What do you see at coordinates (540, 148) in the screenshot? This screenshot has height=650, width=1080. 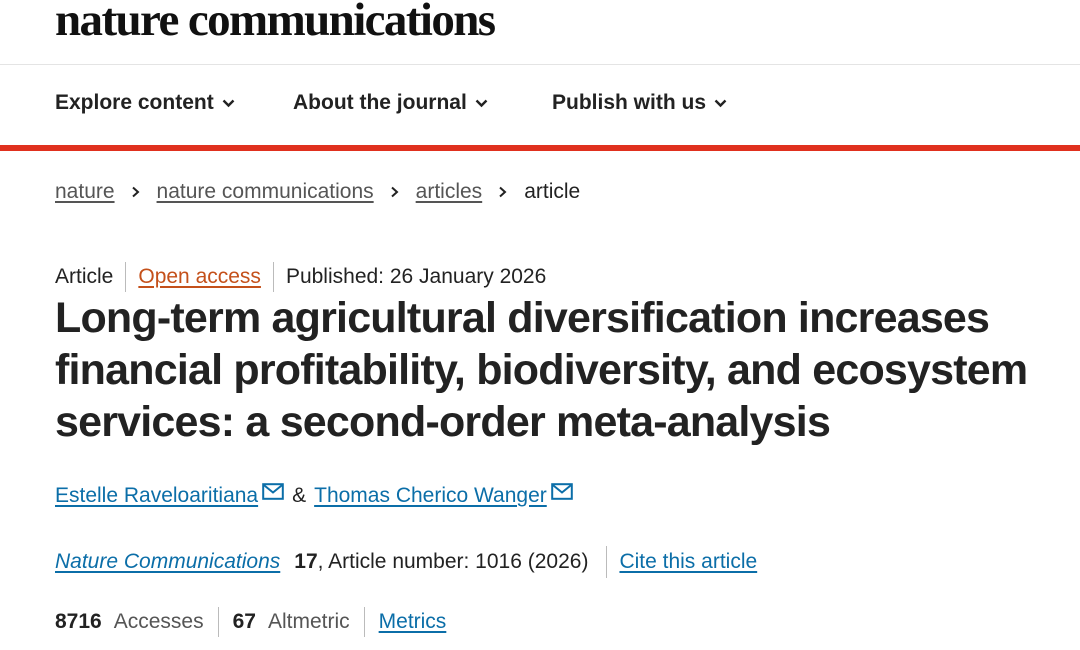 I see `nav-accent-rule` at bounding box center [540, 148].